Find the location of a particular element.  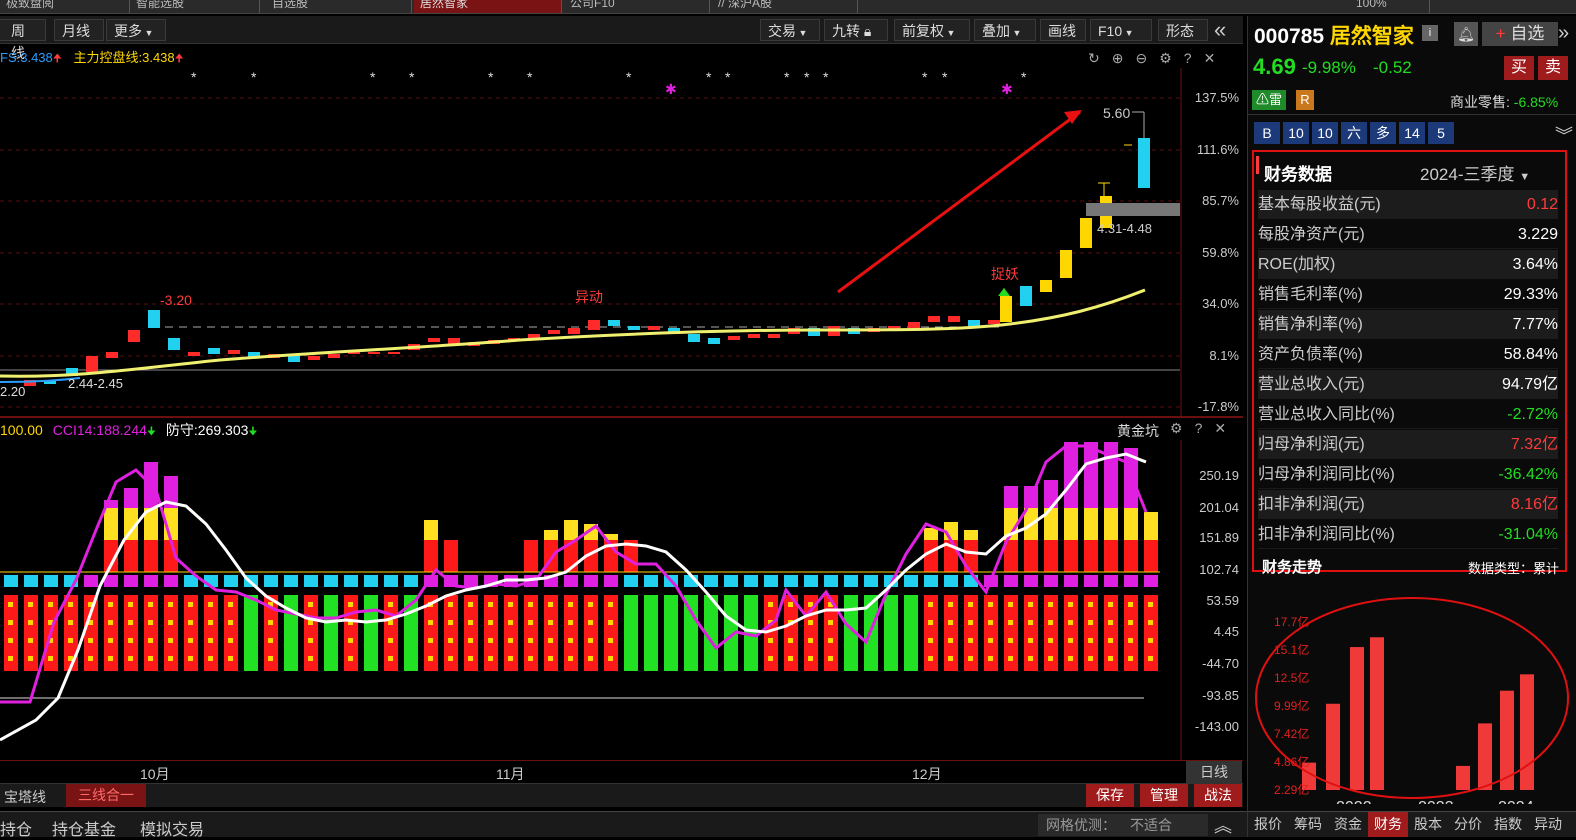

tag-10a: 10 is located at coordinates (1296, 133).